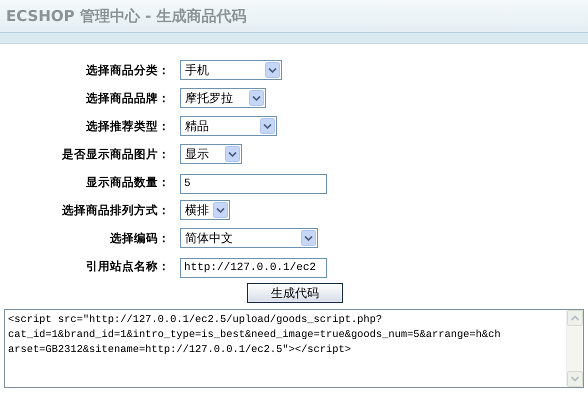 The image size is (588, 401). What do you see at coordinates (139, 238) in the screenshot?
I see `field-label: 选择编码：` at bounding box center [139, 238].